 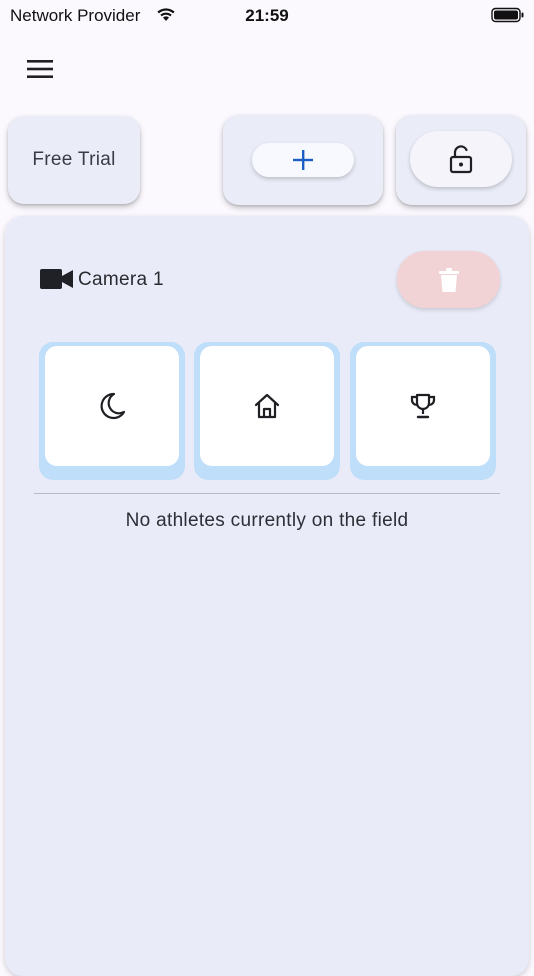 I want to click on mode-tile-trophy-face, so click(x=423, y=406).